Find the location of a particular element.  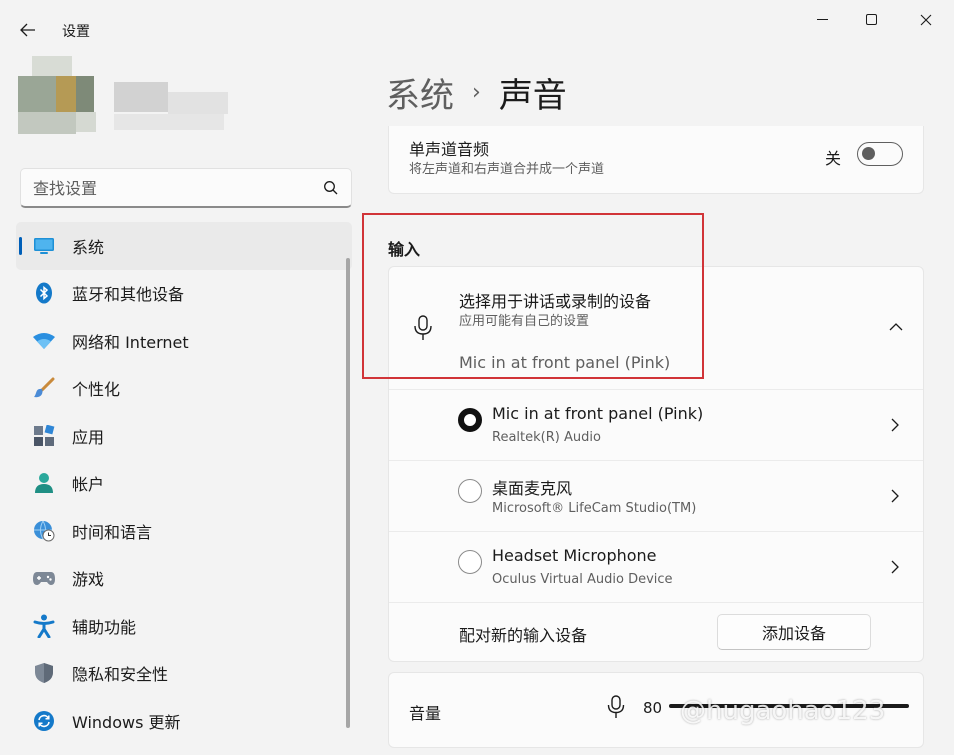

accessibility-icon is located at coordinates (44, 626).